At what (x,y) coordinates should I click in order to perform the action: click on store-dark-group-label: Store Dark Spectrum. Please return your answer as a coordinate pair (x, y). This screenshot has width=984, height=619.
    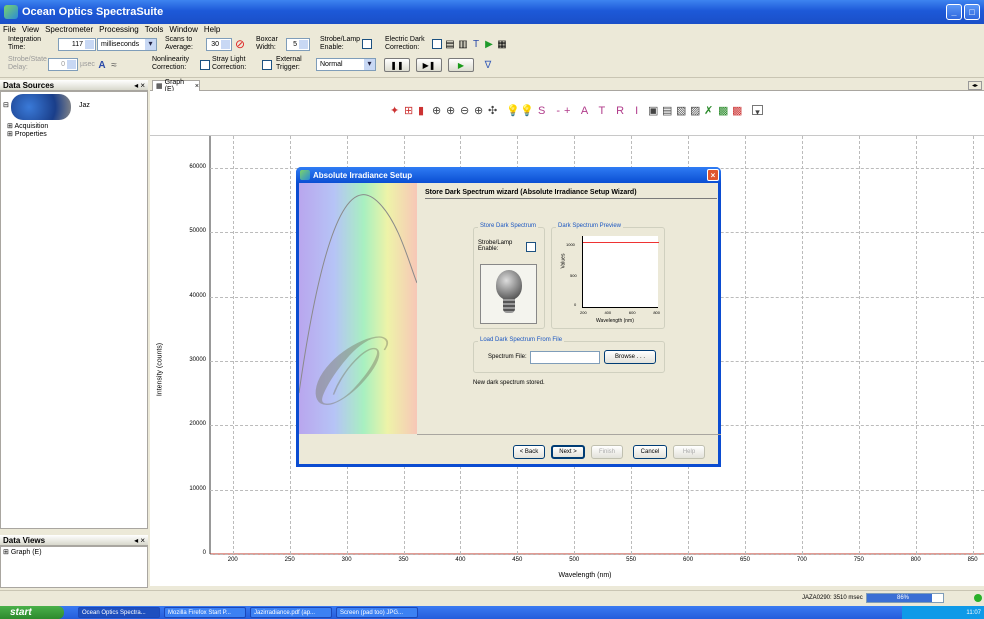
    Looking at the image, I should click on (508, 226).